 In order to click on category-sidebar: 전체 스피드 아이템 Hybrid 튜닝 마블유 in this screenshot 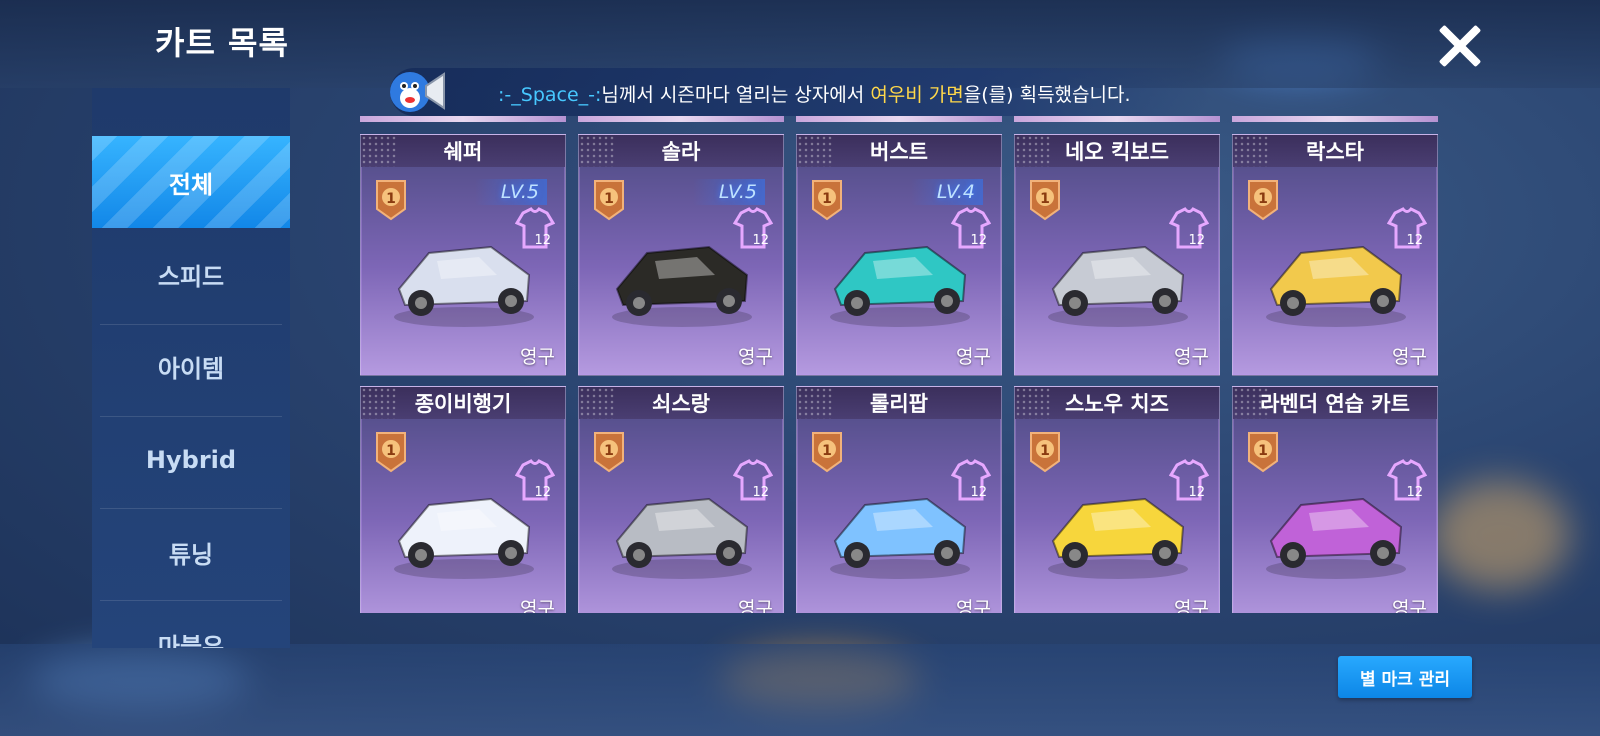, I will do `click(191, 368)`.